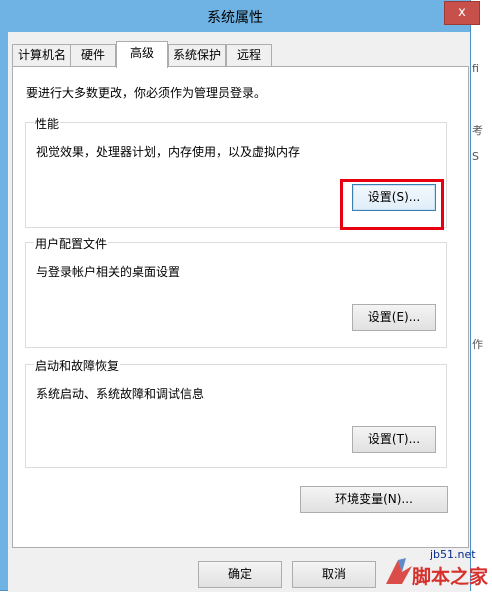  What do you see at coordinates (481, 295) in the screenshot?
I see `background-window-strip: fi 考 S 作` at bounding box center [481, 295].